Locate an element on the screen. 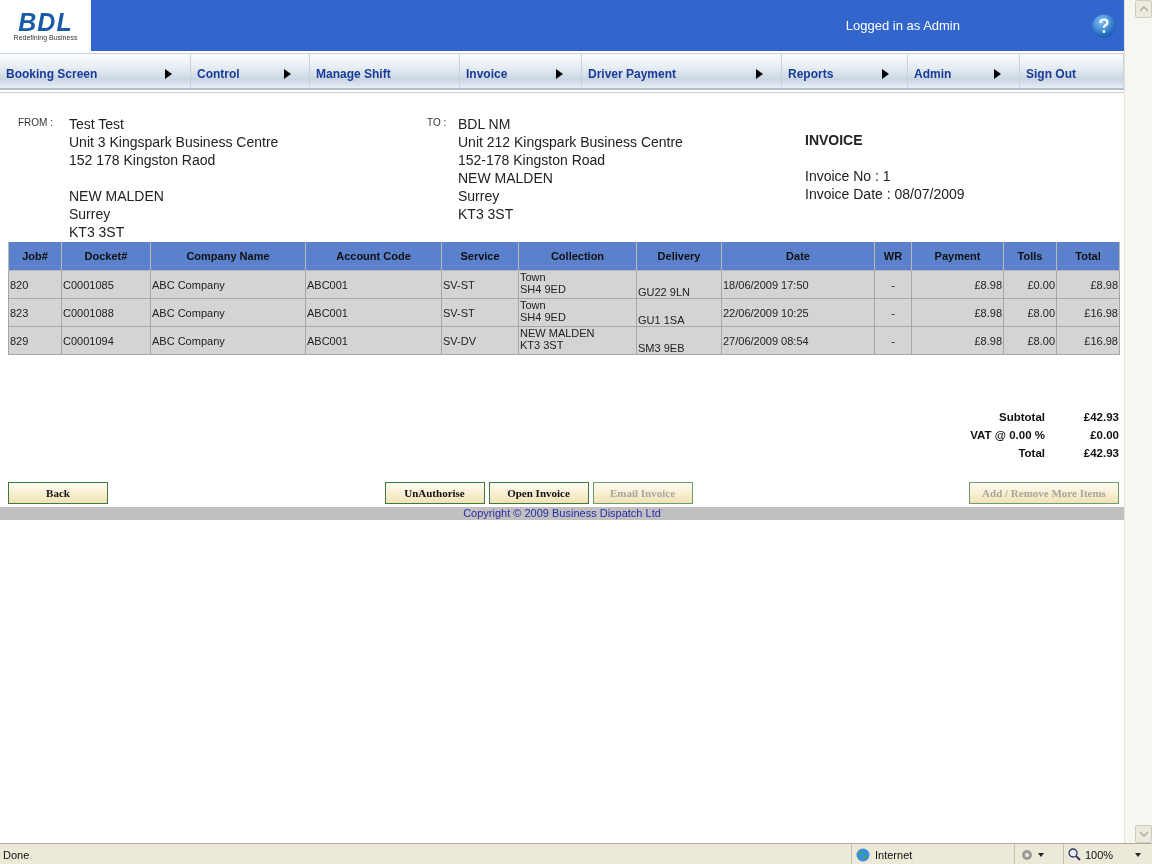  total-label: Subtotal is located at coordinates (1021, 417).